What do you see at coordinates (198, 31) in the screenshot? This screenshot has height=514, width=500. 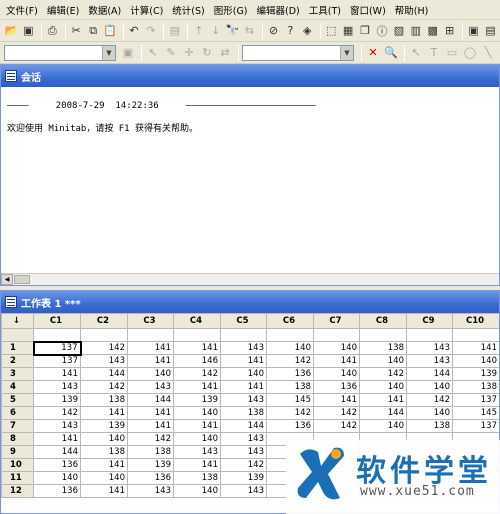 I see `up-arrow-icon: ↑` at bounding box center [198, 31].